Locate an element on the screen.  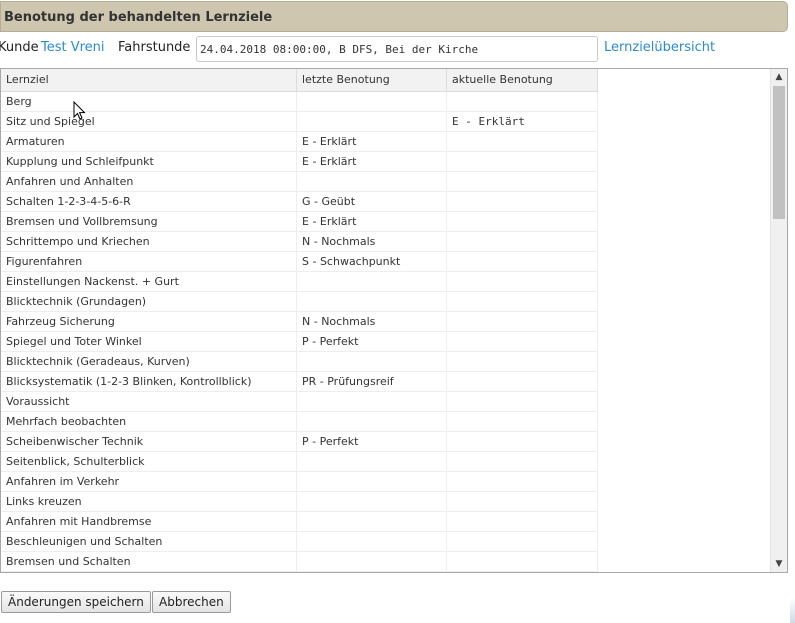
lernziel-overview-link: Lernzielübersicht is located at coordinates (659, 47).